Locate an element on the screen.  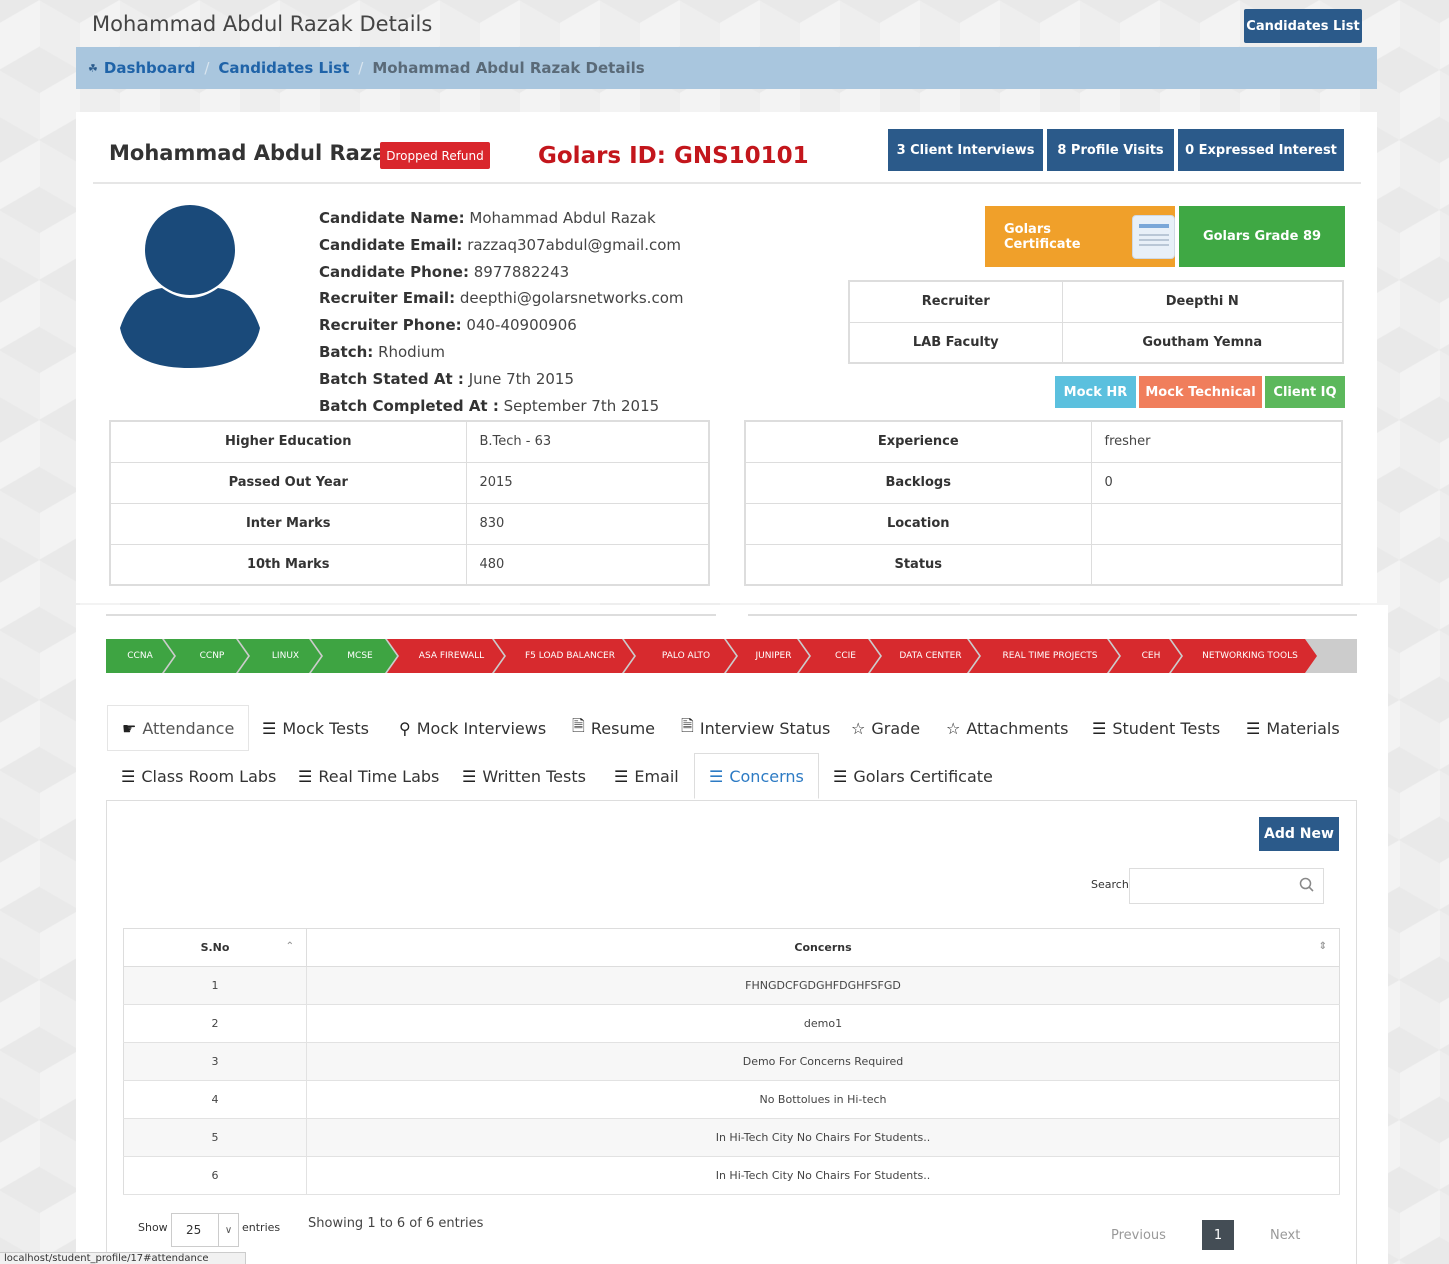
course-step: LINUX is located at coordinates (279, 656).